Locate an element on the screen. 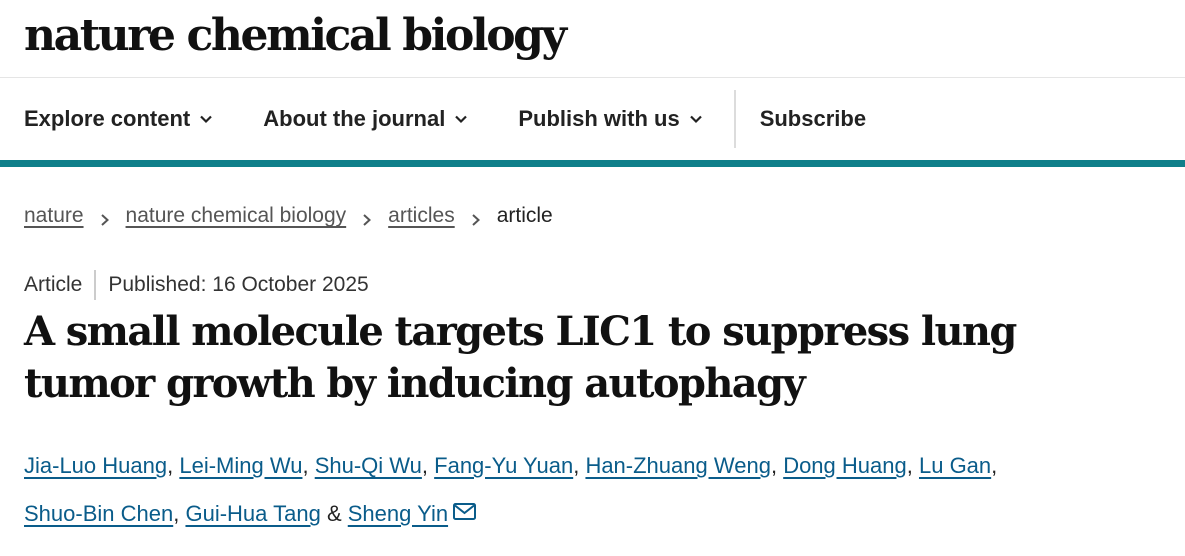  nav-item-label: About the journal is located at coordinates (354, 118).